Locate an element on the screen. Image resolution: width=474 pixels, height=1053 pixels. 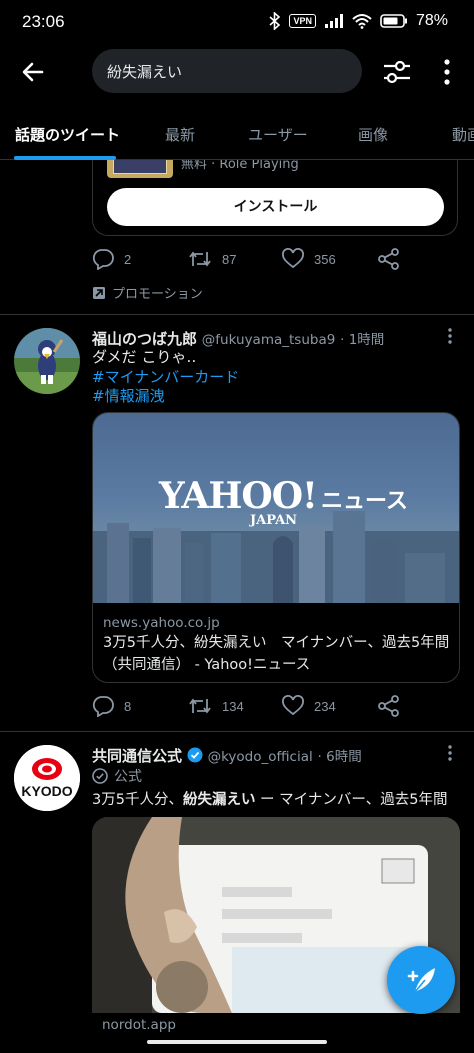
hashtag-link: #情報漏洩 is located at coordinates (128, 396).